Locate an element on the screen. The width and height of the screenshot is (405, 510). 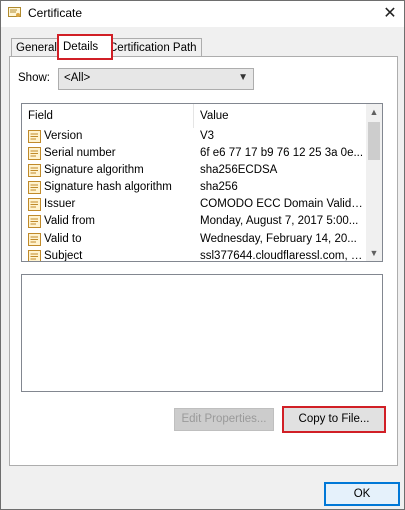
show-dropdown: <All> ▼ is located at coordinates (156, 79).